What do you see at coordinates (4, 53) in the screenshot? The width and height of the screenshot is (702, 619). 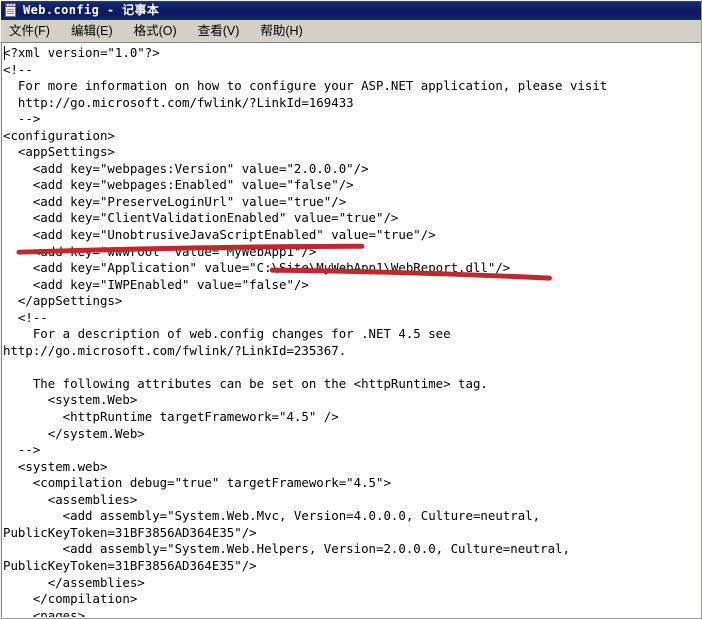 I see `text-caret` at bounding box center [4, 53].